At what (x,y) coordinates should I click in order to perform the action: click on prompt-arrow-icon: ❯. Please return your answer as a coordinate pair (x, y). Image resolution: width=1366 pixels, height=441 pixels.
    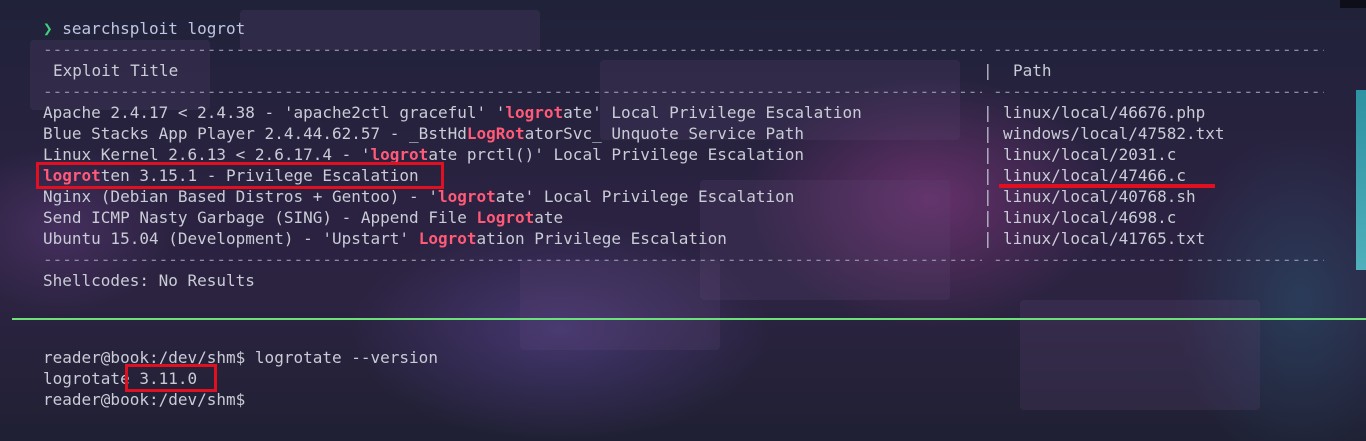
    Looking at the image, I should click on (48, 28).